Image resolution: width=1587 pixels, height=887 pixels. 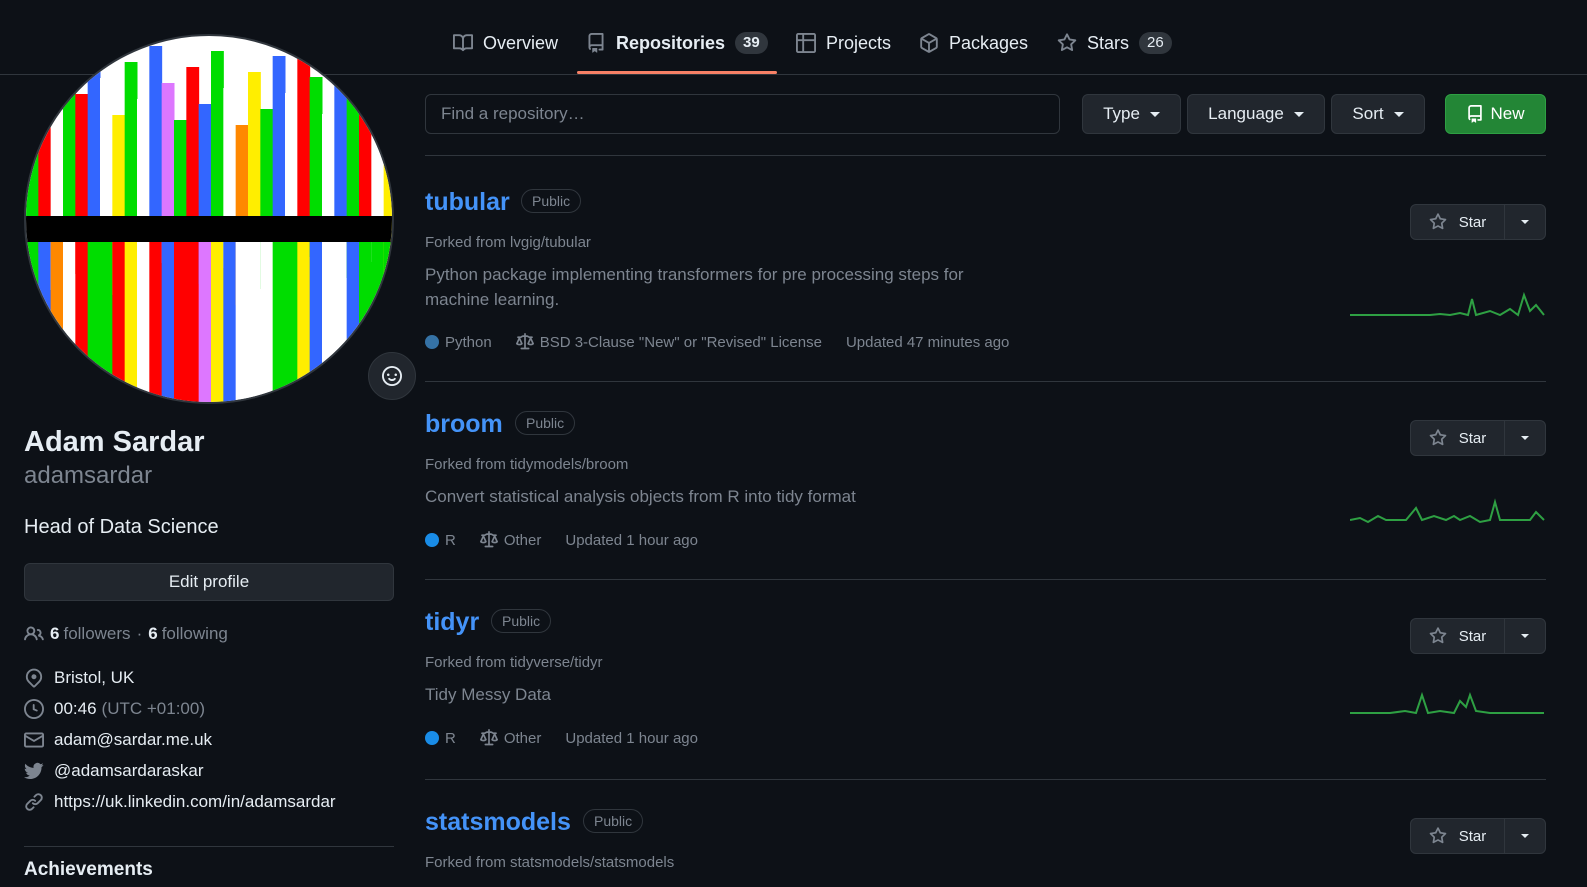 What do you see at coordinates (488, 737) in the screenshot?
I see `law-icon` at bounding box center [488, 737].